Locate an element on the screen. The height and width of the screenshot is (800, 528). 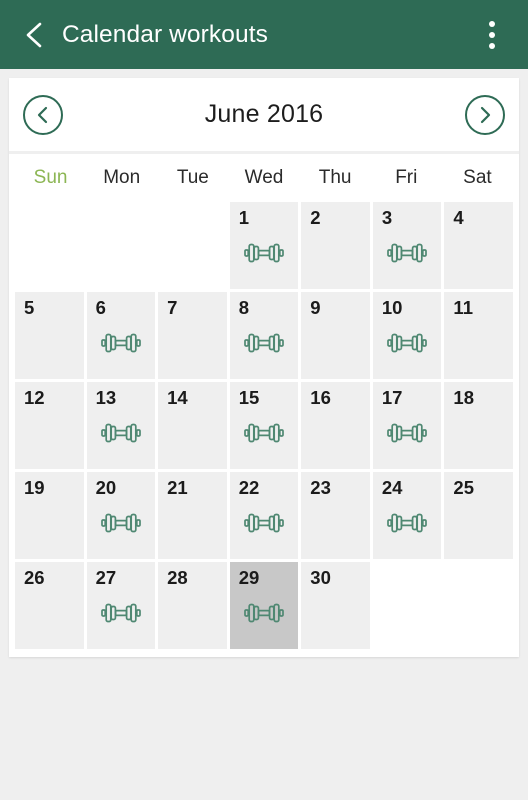
calendar-day-cell-1: 1 is located at coordinates (264, 245).